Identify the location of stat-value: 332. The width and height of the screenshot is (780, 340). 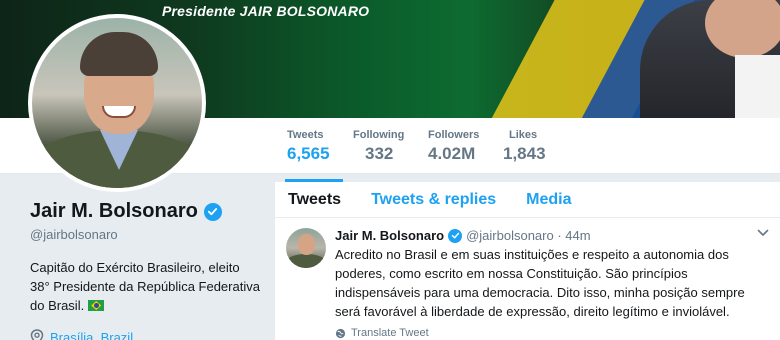
(379, 153).